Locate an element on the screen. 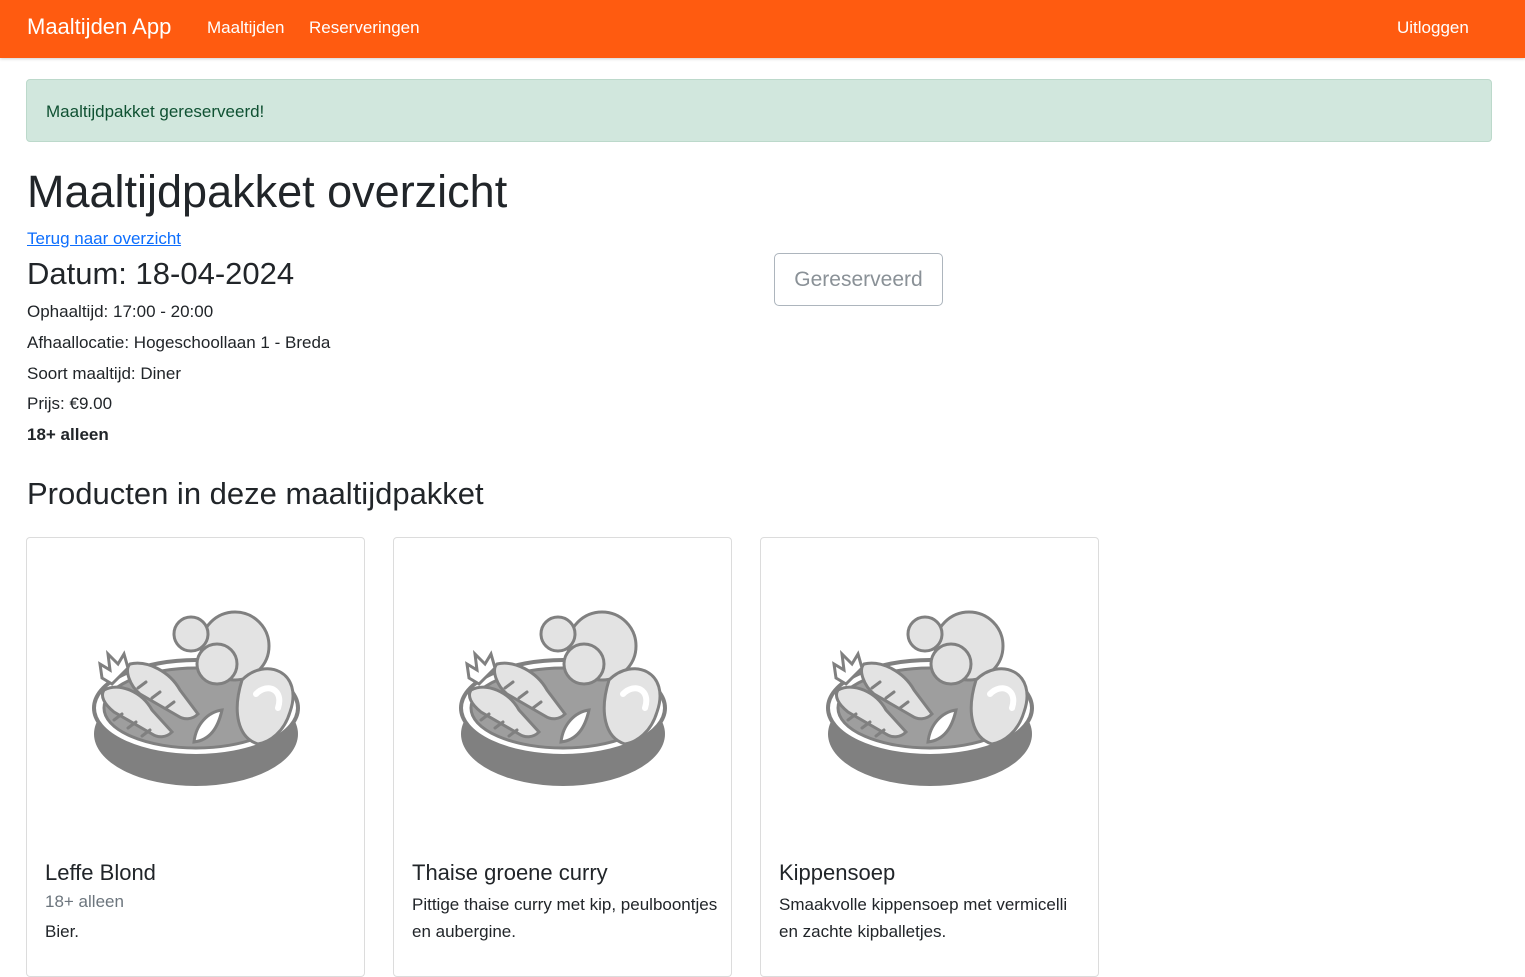 The image size is (1525, 977). date-heading: Datum: 18-04-2024 is located at coordinates (161, 273).